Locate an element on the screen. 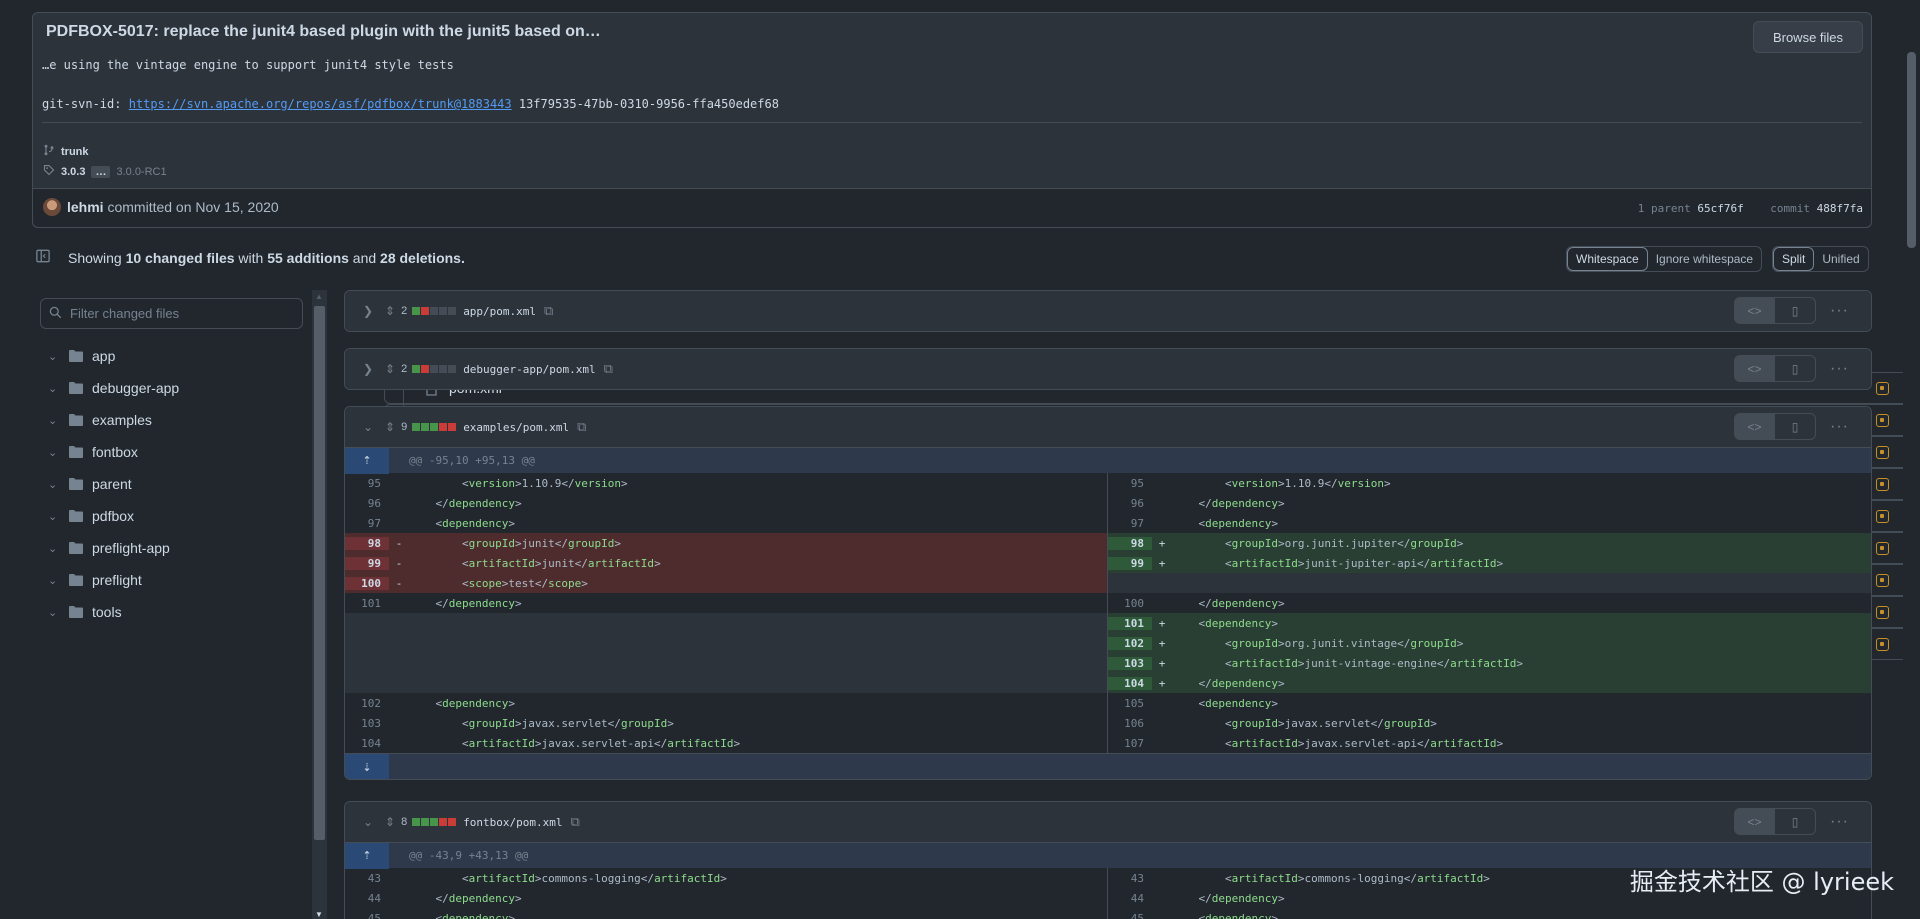 Image resolution: width=1920 pixels, height=919 pixels. tree-folder: ⌄ fontbox is located at coordinates (173, 452).